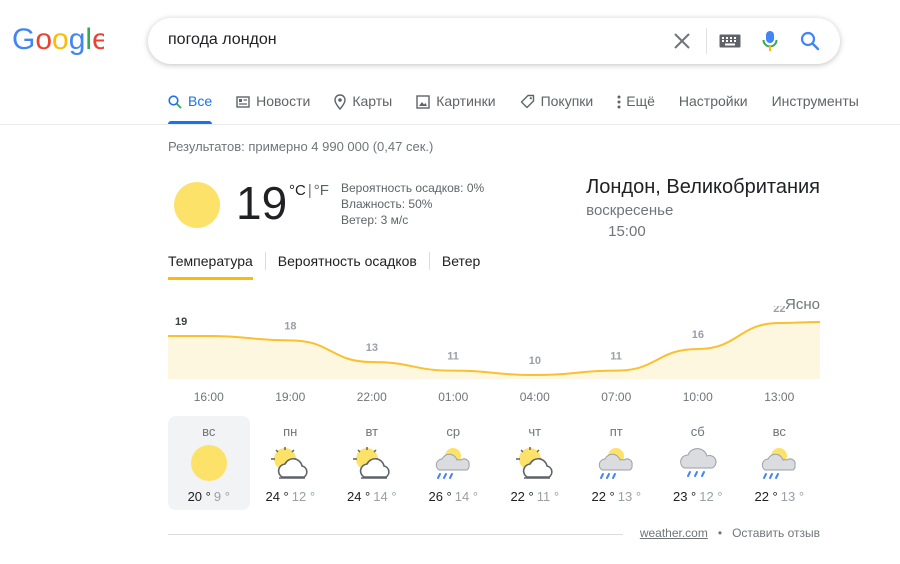 This screenshot has width=900, height=564. I want to click on temperature-label: 13, so click(372, 348).